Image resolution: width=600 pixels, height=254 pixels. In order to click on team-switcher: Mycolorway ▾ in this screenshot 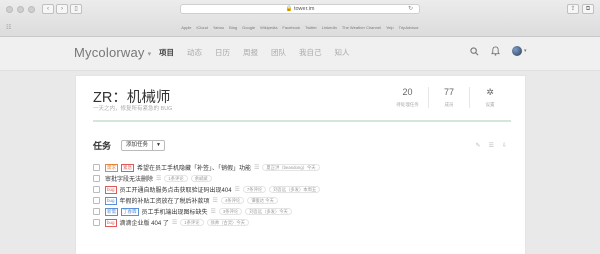, I will do `click(112, 52)`.